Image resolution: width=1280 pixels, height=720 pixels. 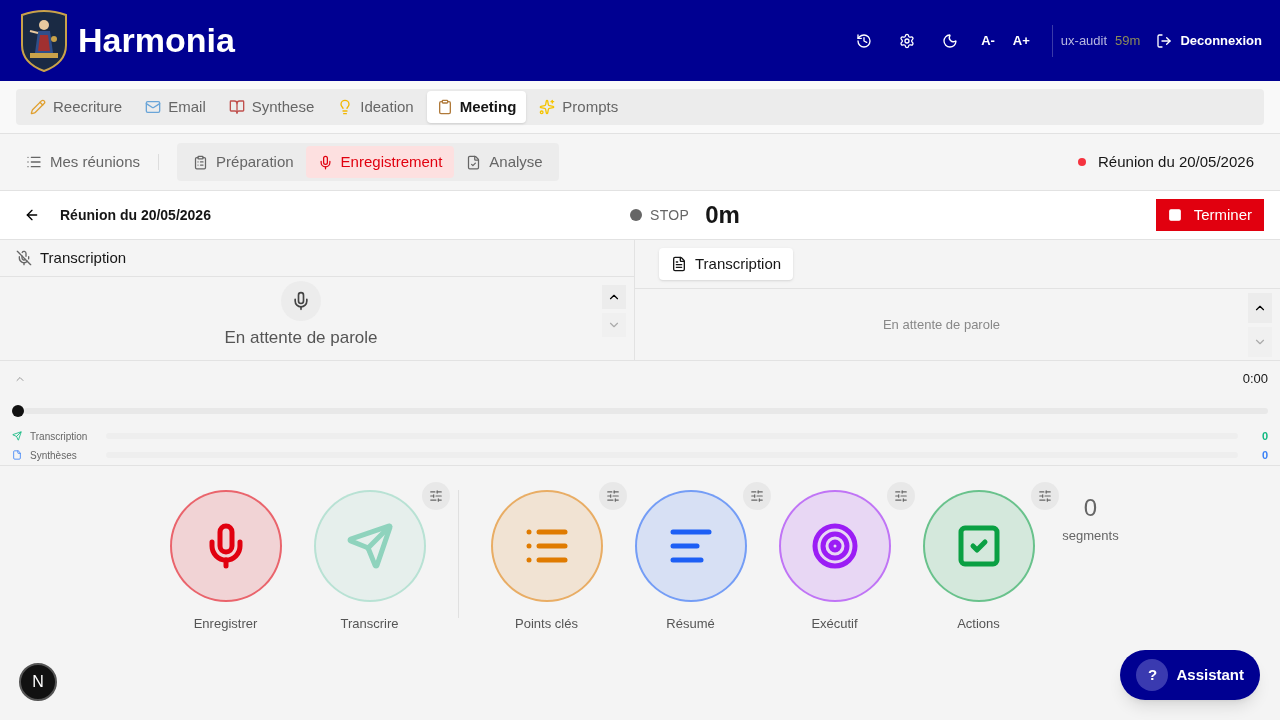 What do you see at coordinates (369, 624) in the screenshot?
I see `action-label: Transcrire` at bounding box center [369, 624].